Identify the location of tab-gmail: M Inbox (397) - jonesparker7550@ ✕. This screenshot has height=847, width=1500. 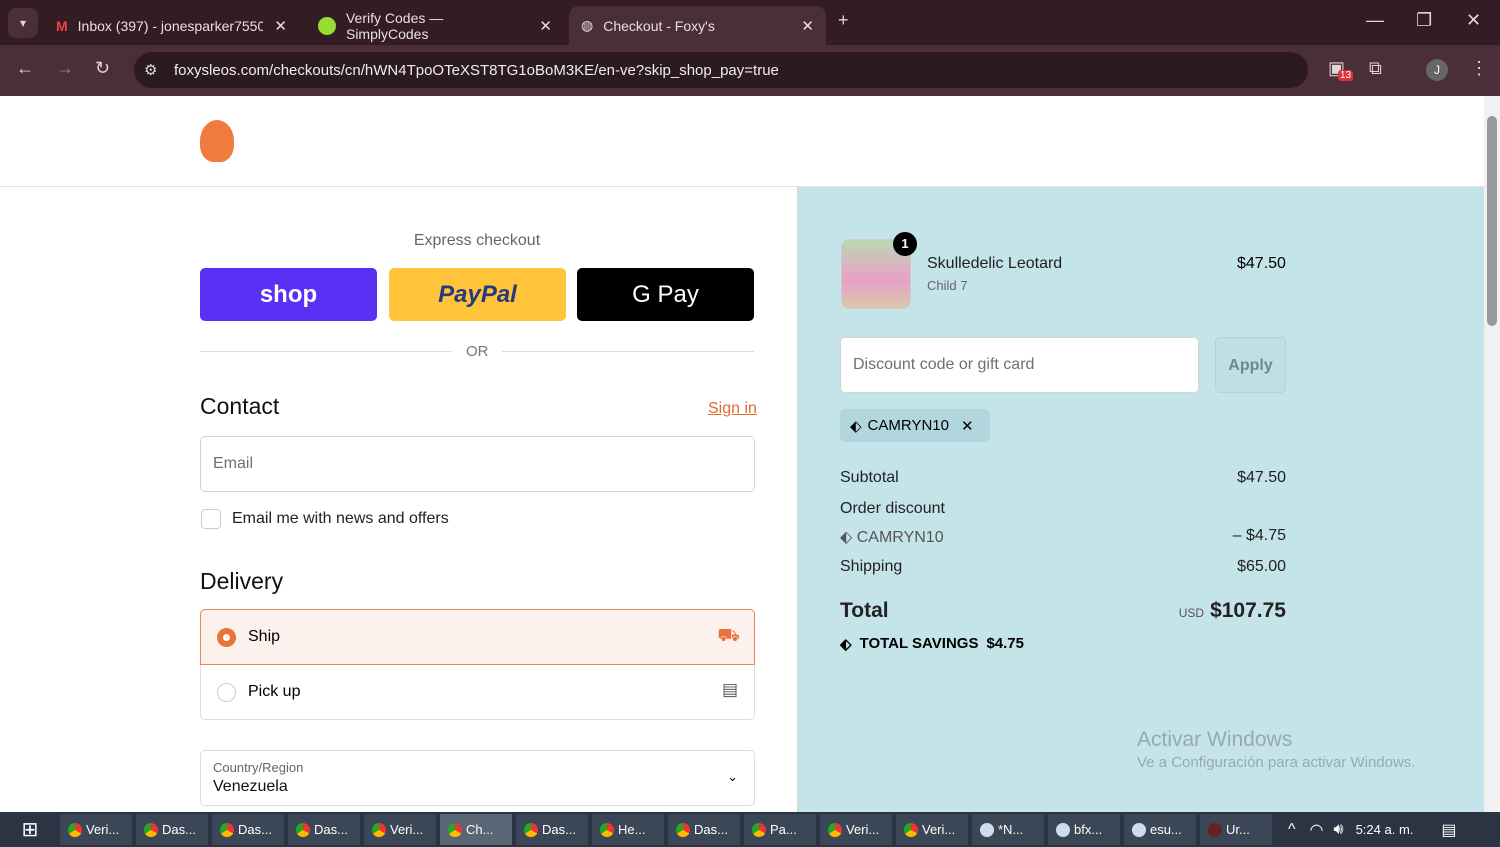
(171, 25).